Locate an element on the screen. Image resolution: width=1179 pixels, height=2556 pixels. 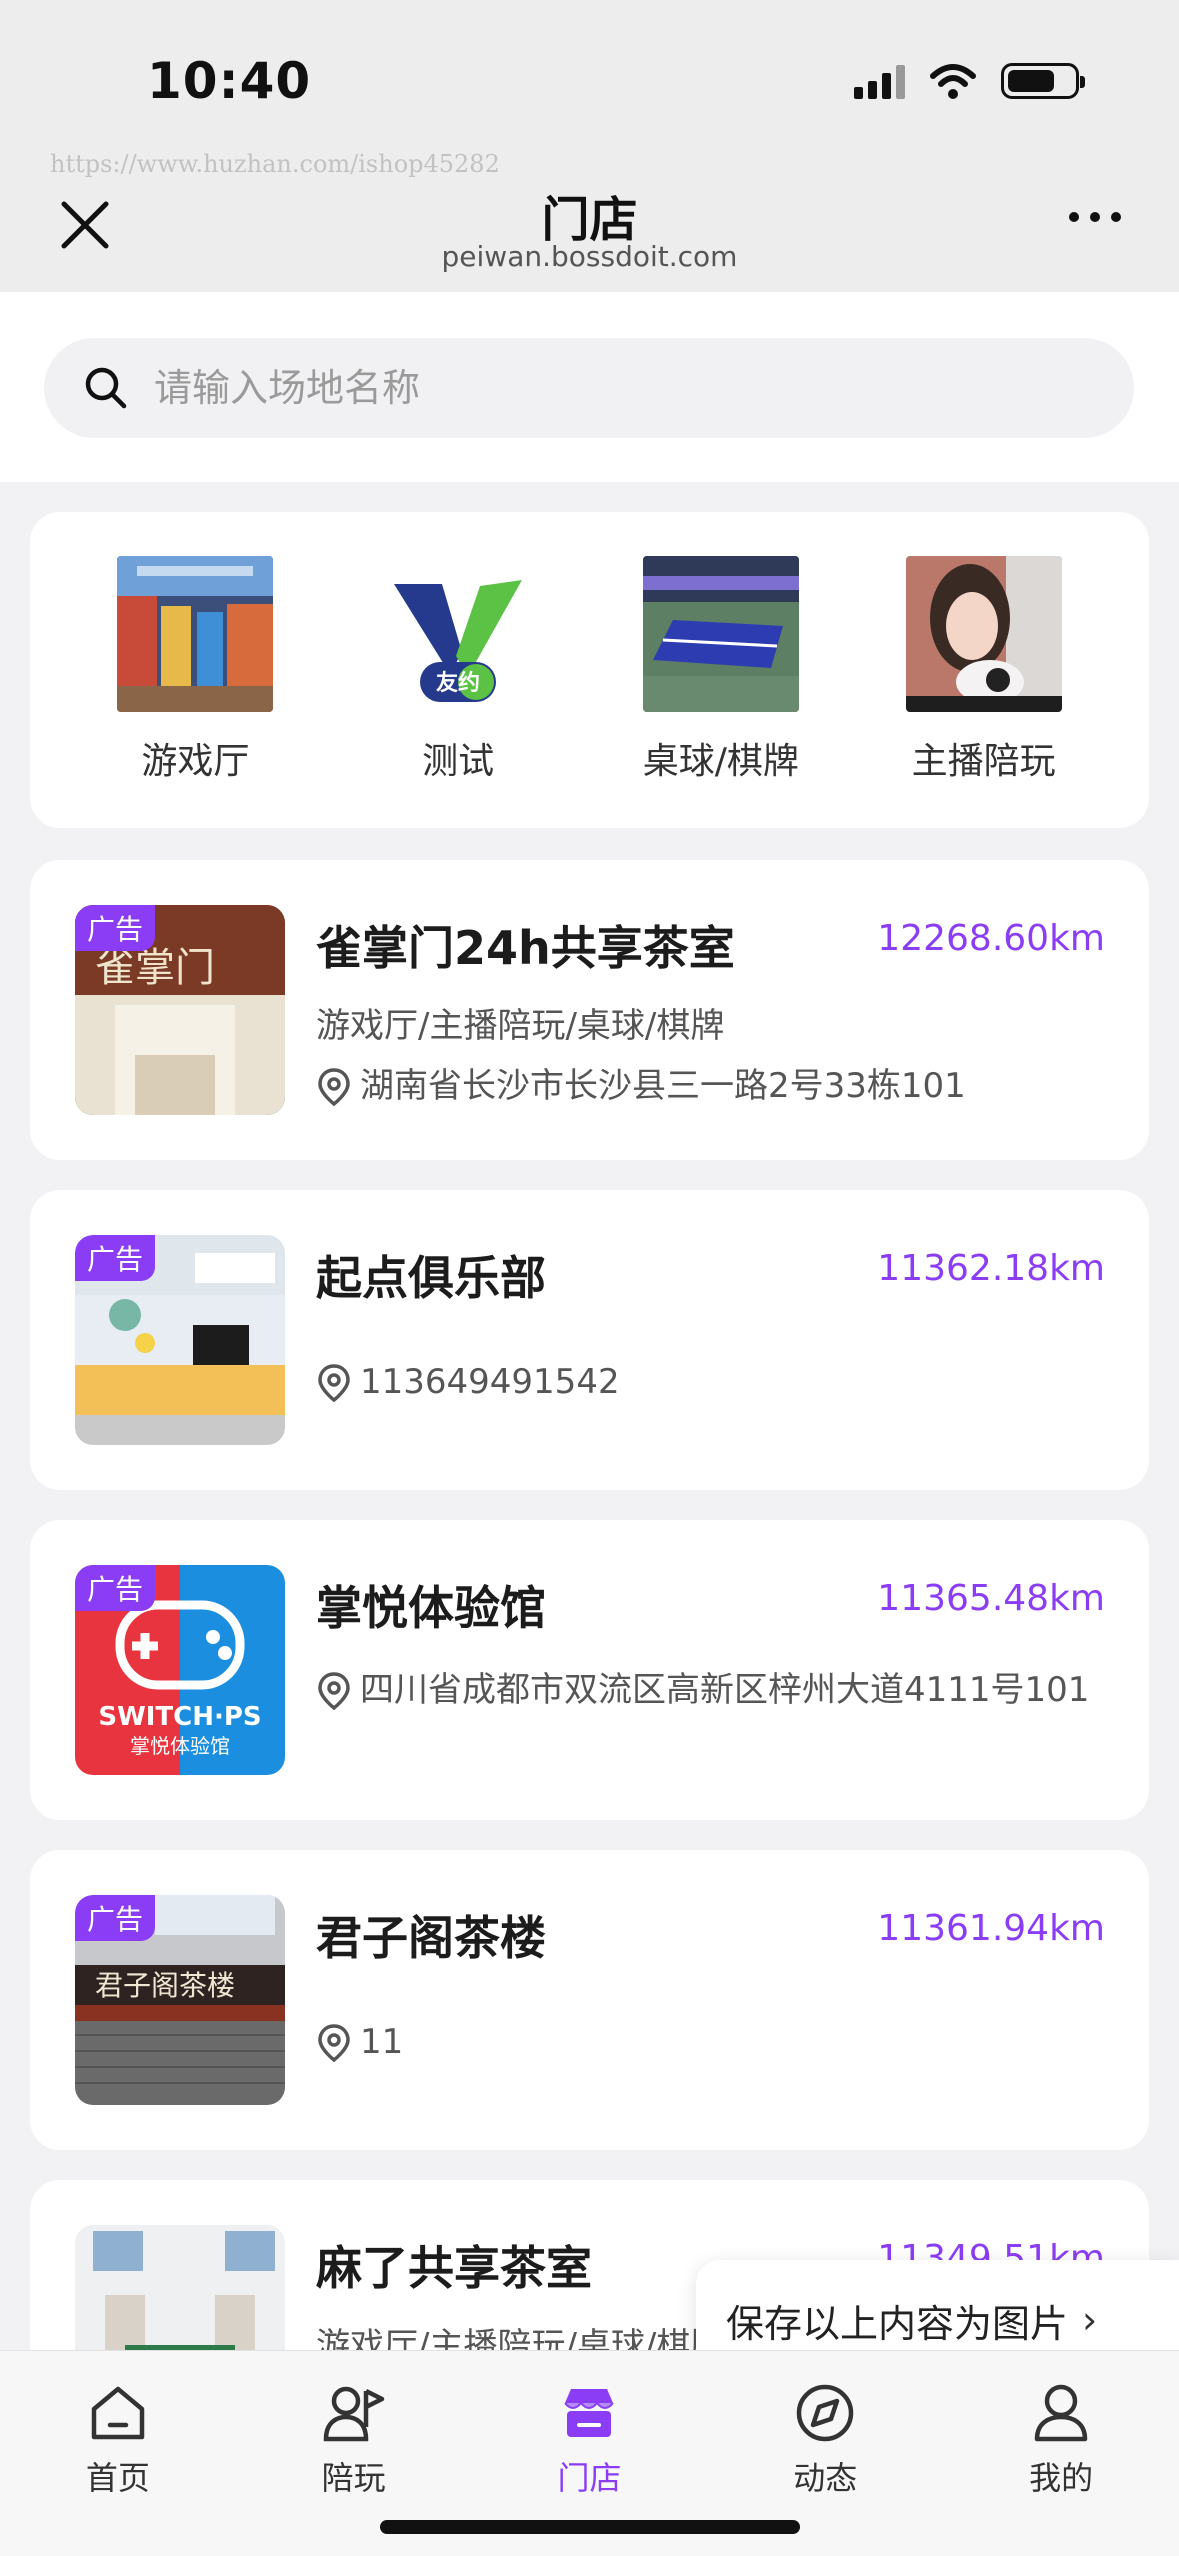
compass-icon is located at coordinates (825, 2413).